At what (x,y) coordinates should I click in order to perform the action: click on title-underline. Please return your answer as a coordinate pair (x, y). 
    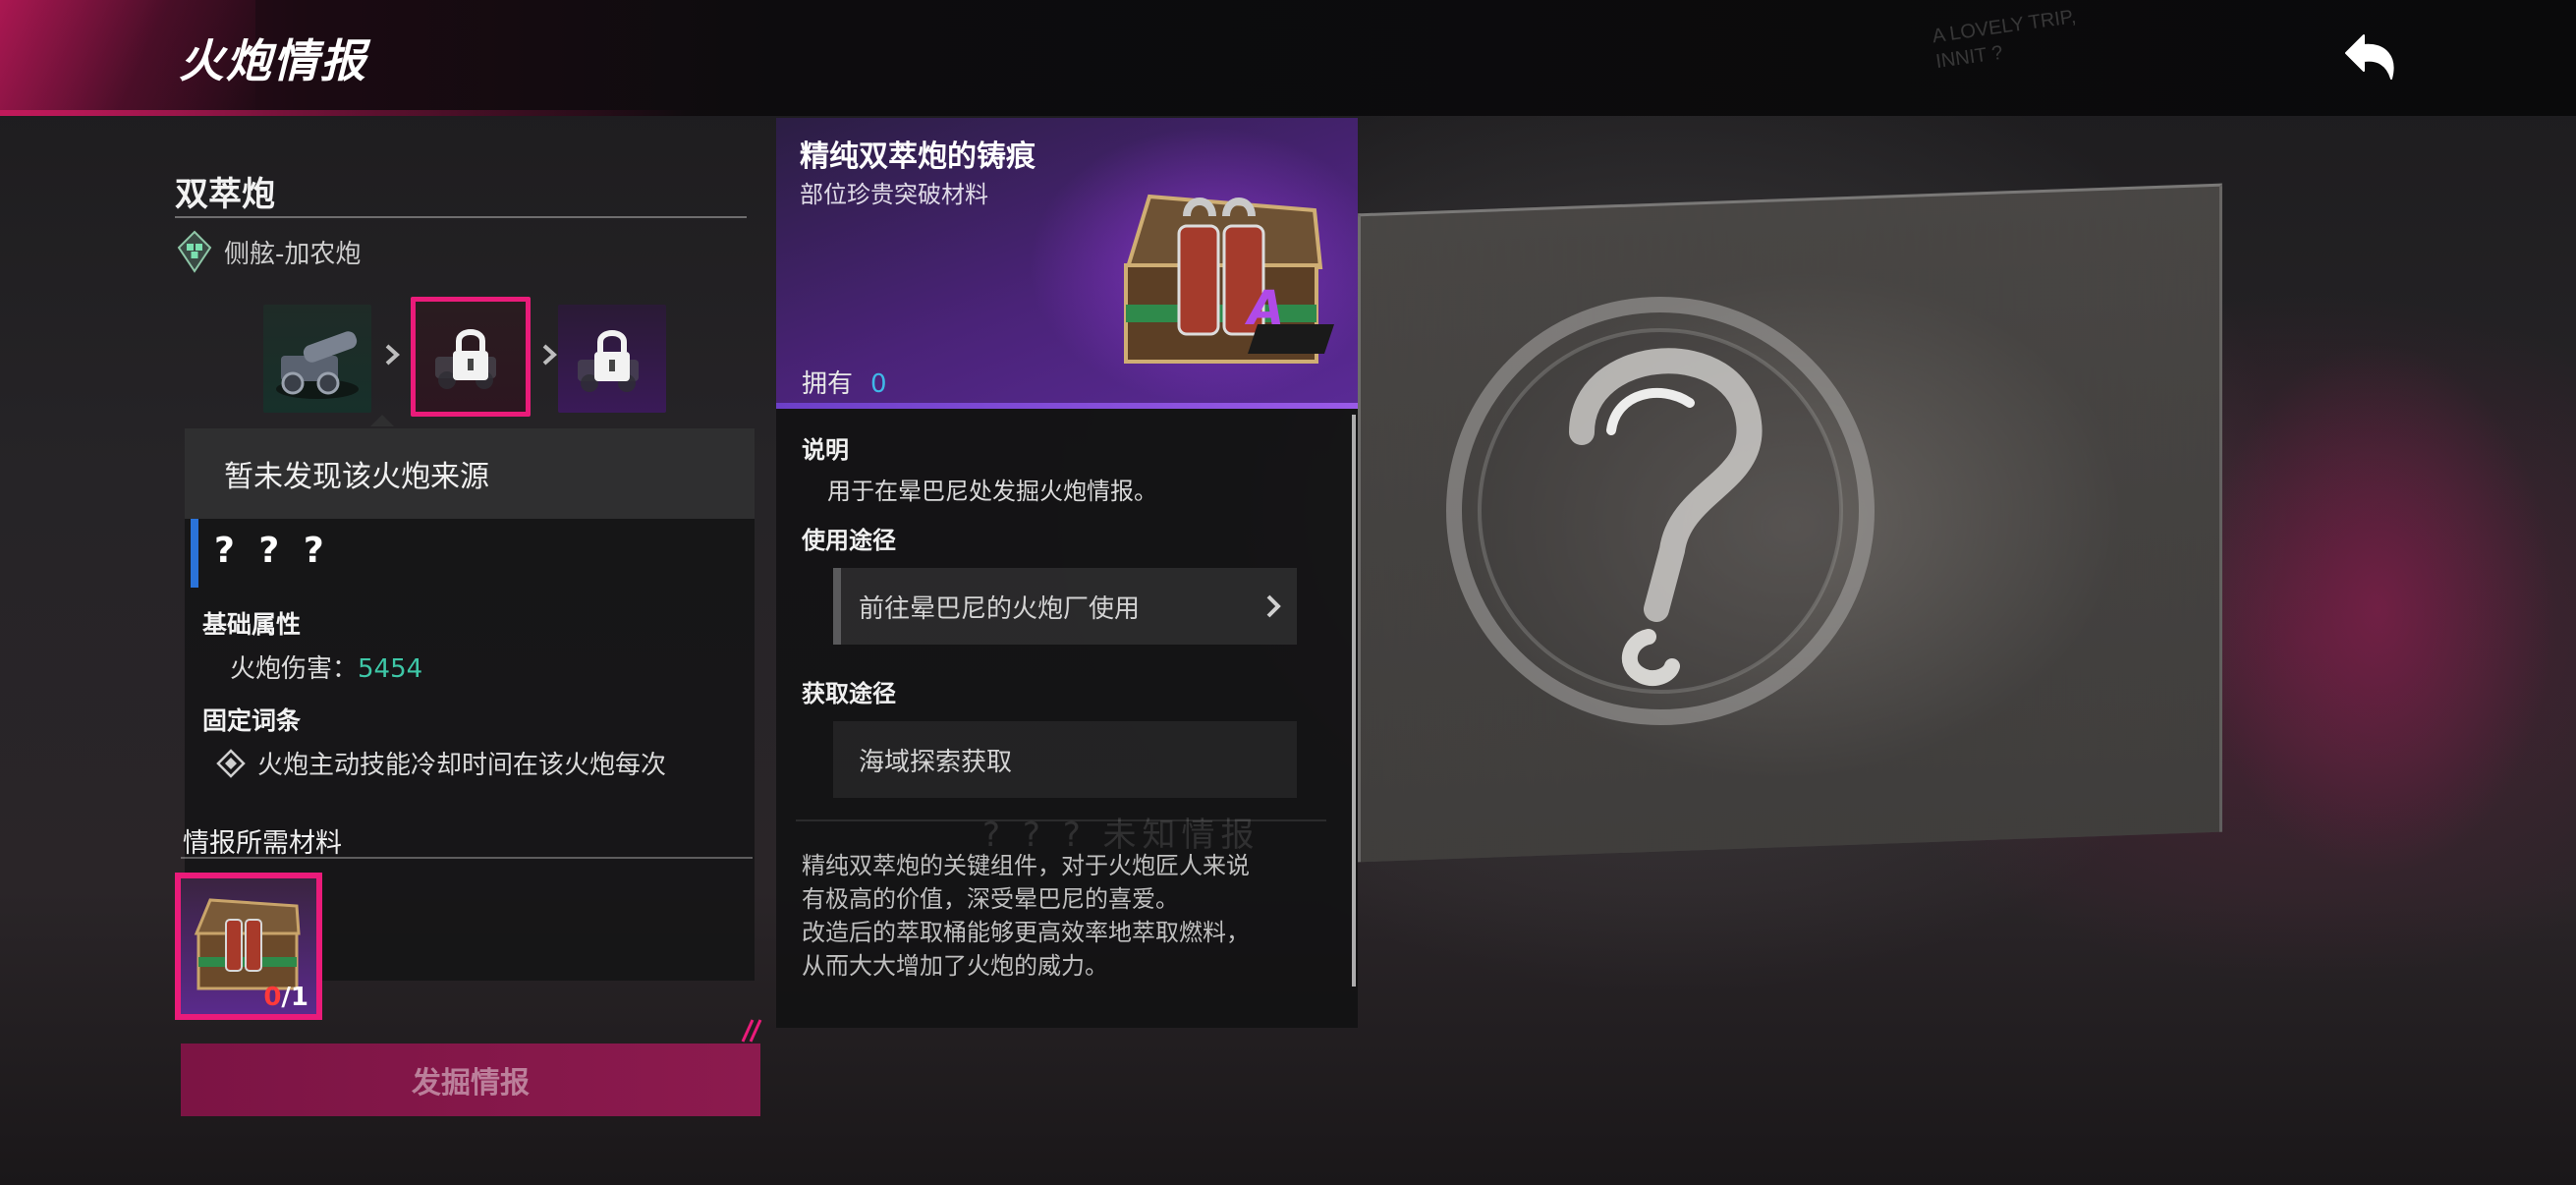
    Looking at the image, I should click on (344, 113).